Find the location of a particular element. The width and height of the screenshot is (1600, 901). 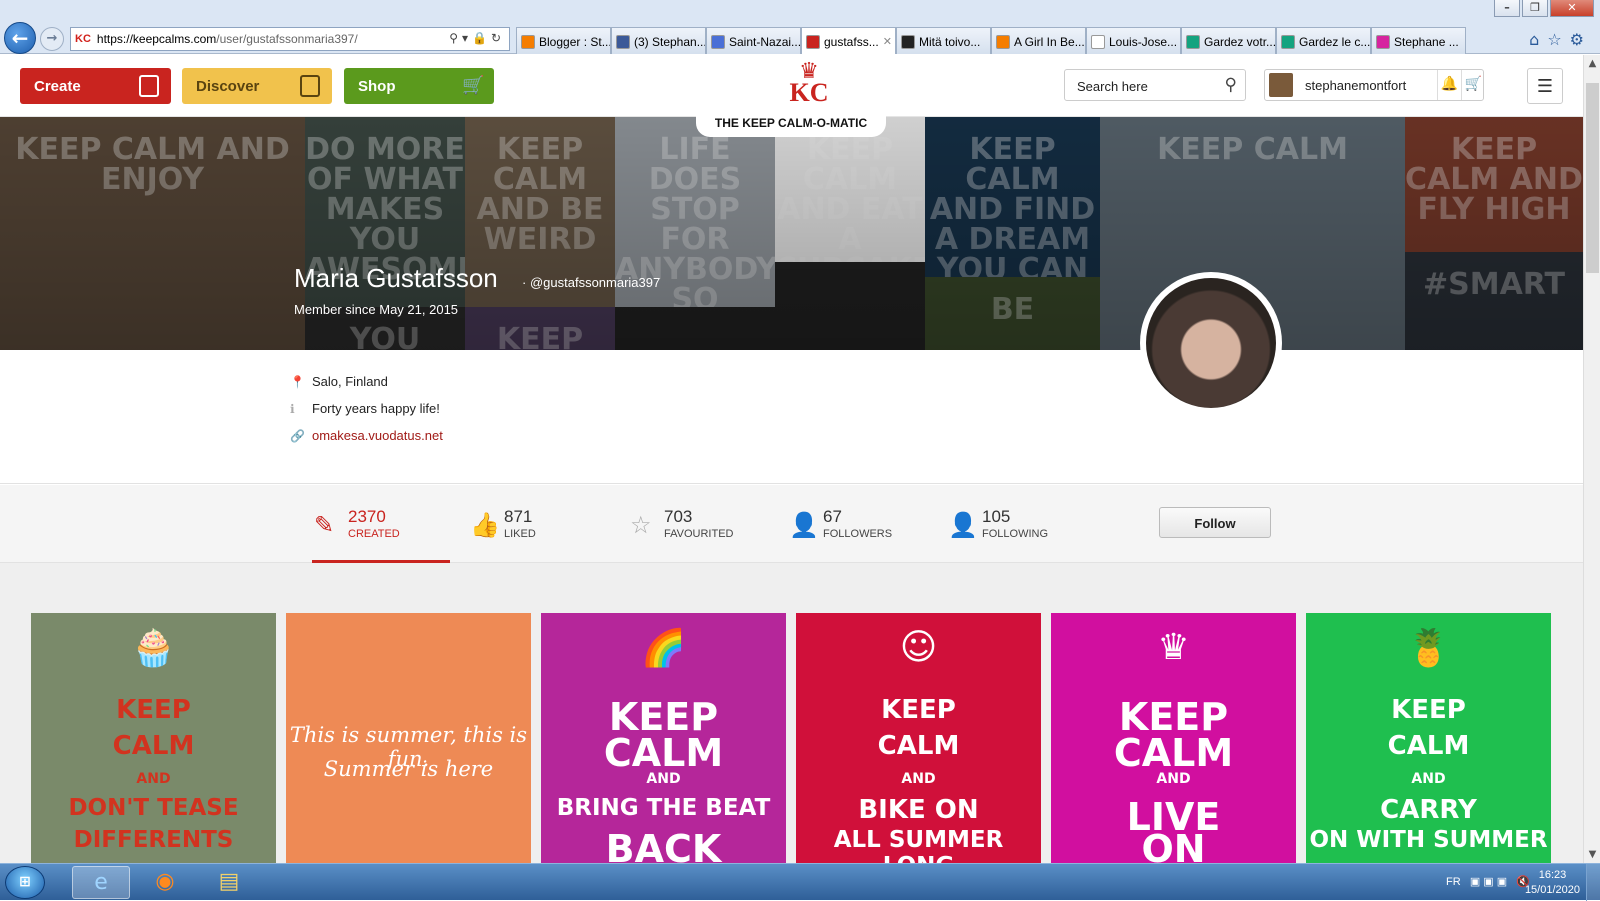

poster-card: 🌈 KEEP CALM AND BRING THE BEAT BACK is located at coordinates (663, 738).